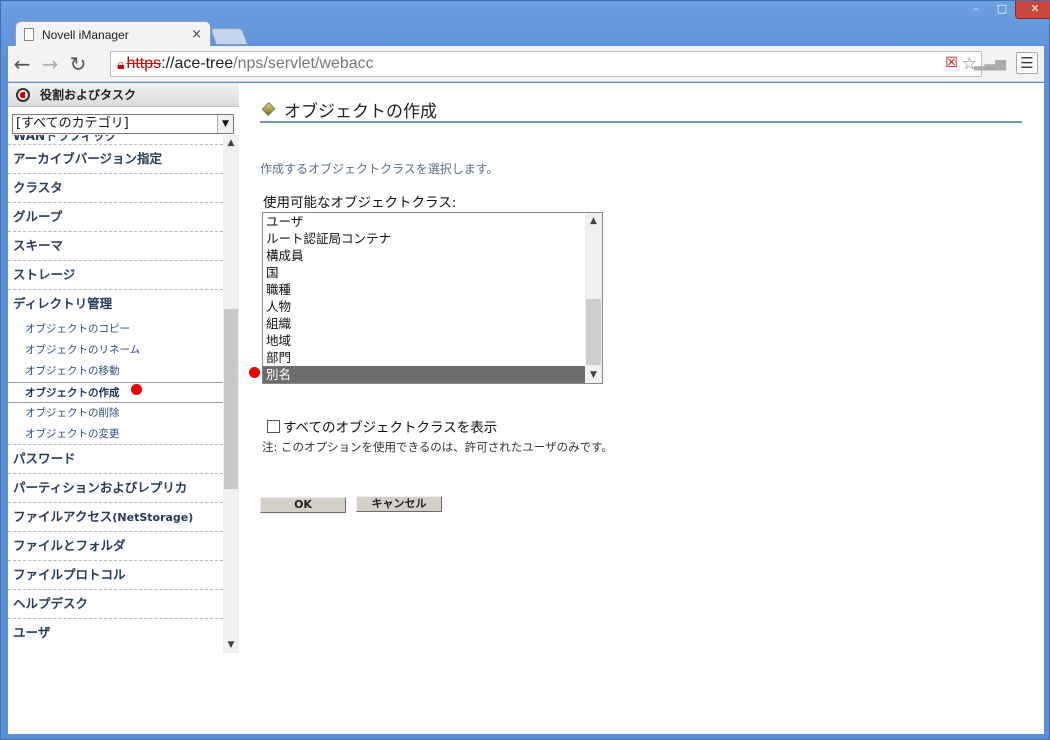  What do you see at coordinates (115, 159) in the screenshot?
I see `nav-item-archive-version: アーカイブバージョン指定` at bounding box center [115, 159].